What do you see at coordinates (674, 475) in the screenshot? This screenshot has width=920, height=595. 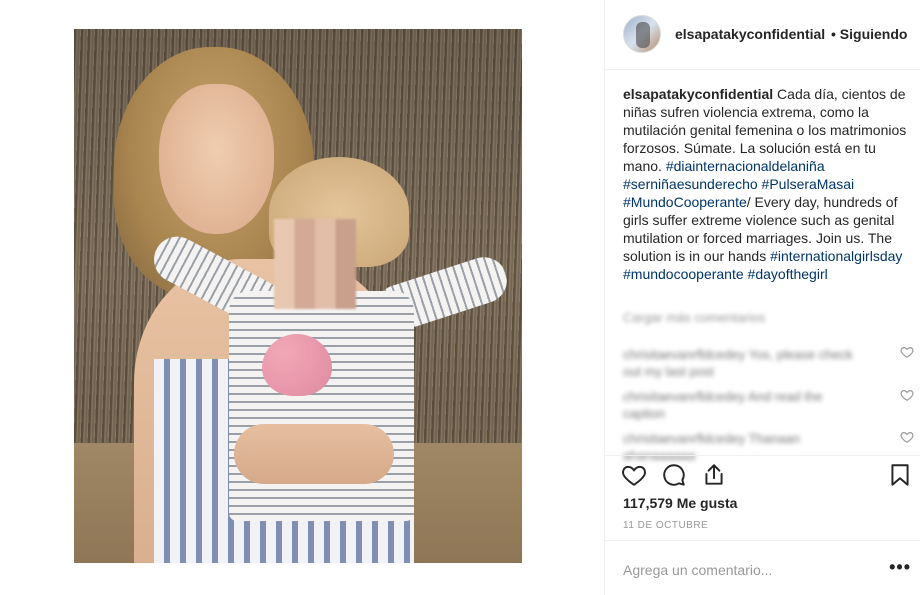 I see `comment-icon` at bounding box center [674, 475].